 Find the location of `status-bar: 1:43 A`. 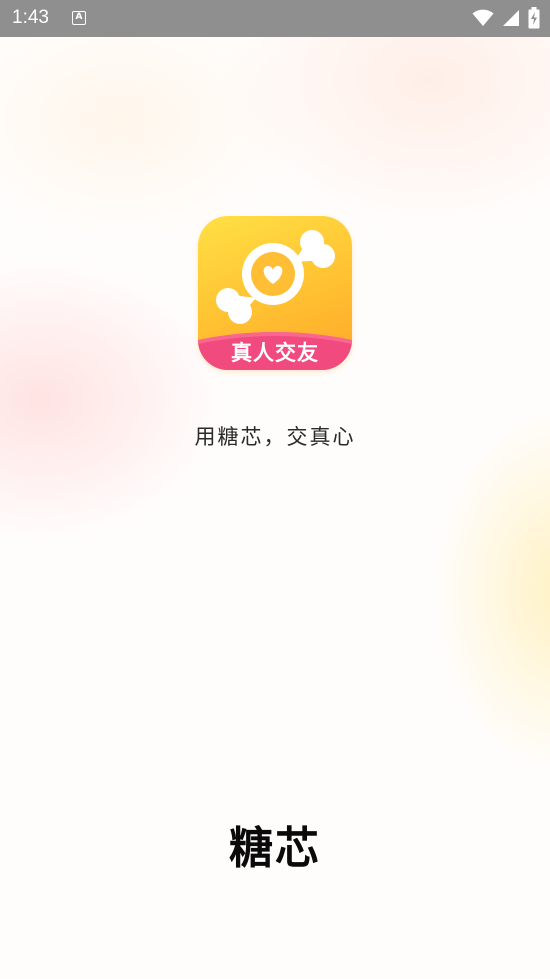

status-bar: 1:43 A is located at coordinates (275, 18).